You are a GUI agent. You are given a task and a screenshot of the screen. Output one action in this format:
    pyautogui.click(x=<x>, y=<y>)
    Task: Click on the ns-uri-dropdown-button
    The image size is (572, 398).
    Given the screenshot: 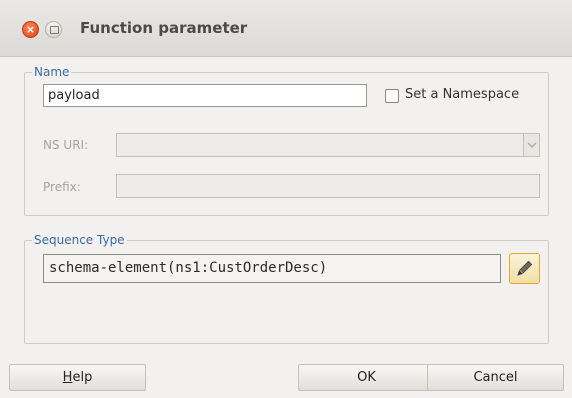 What is the action you would take?
    pyautogui.click(x=531, y=145)
    